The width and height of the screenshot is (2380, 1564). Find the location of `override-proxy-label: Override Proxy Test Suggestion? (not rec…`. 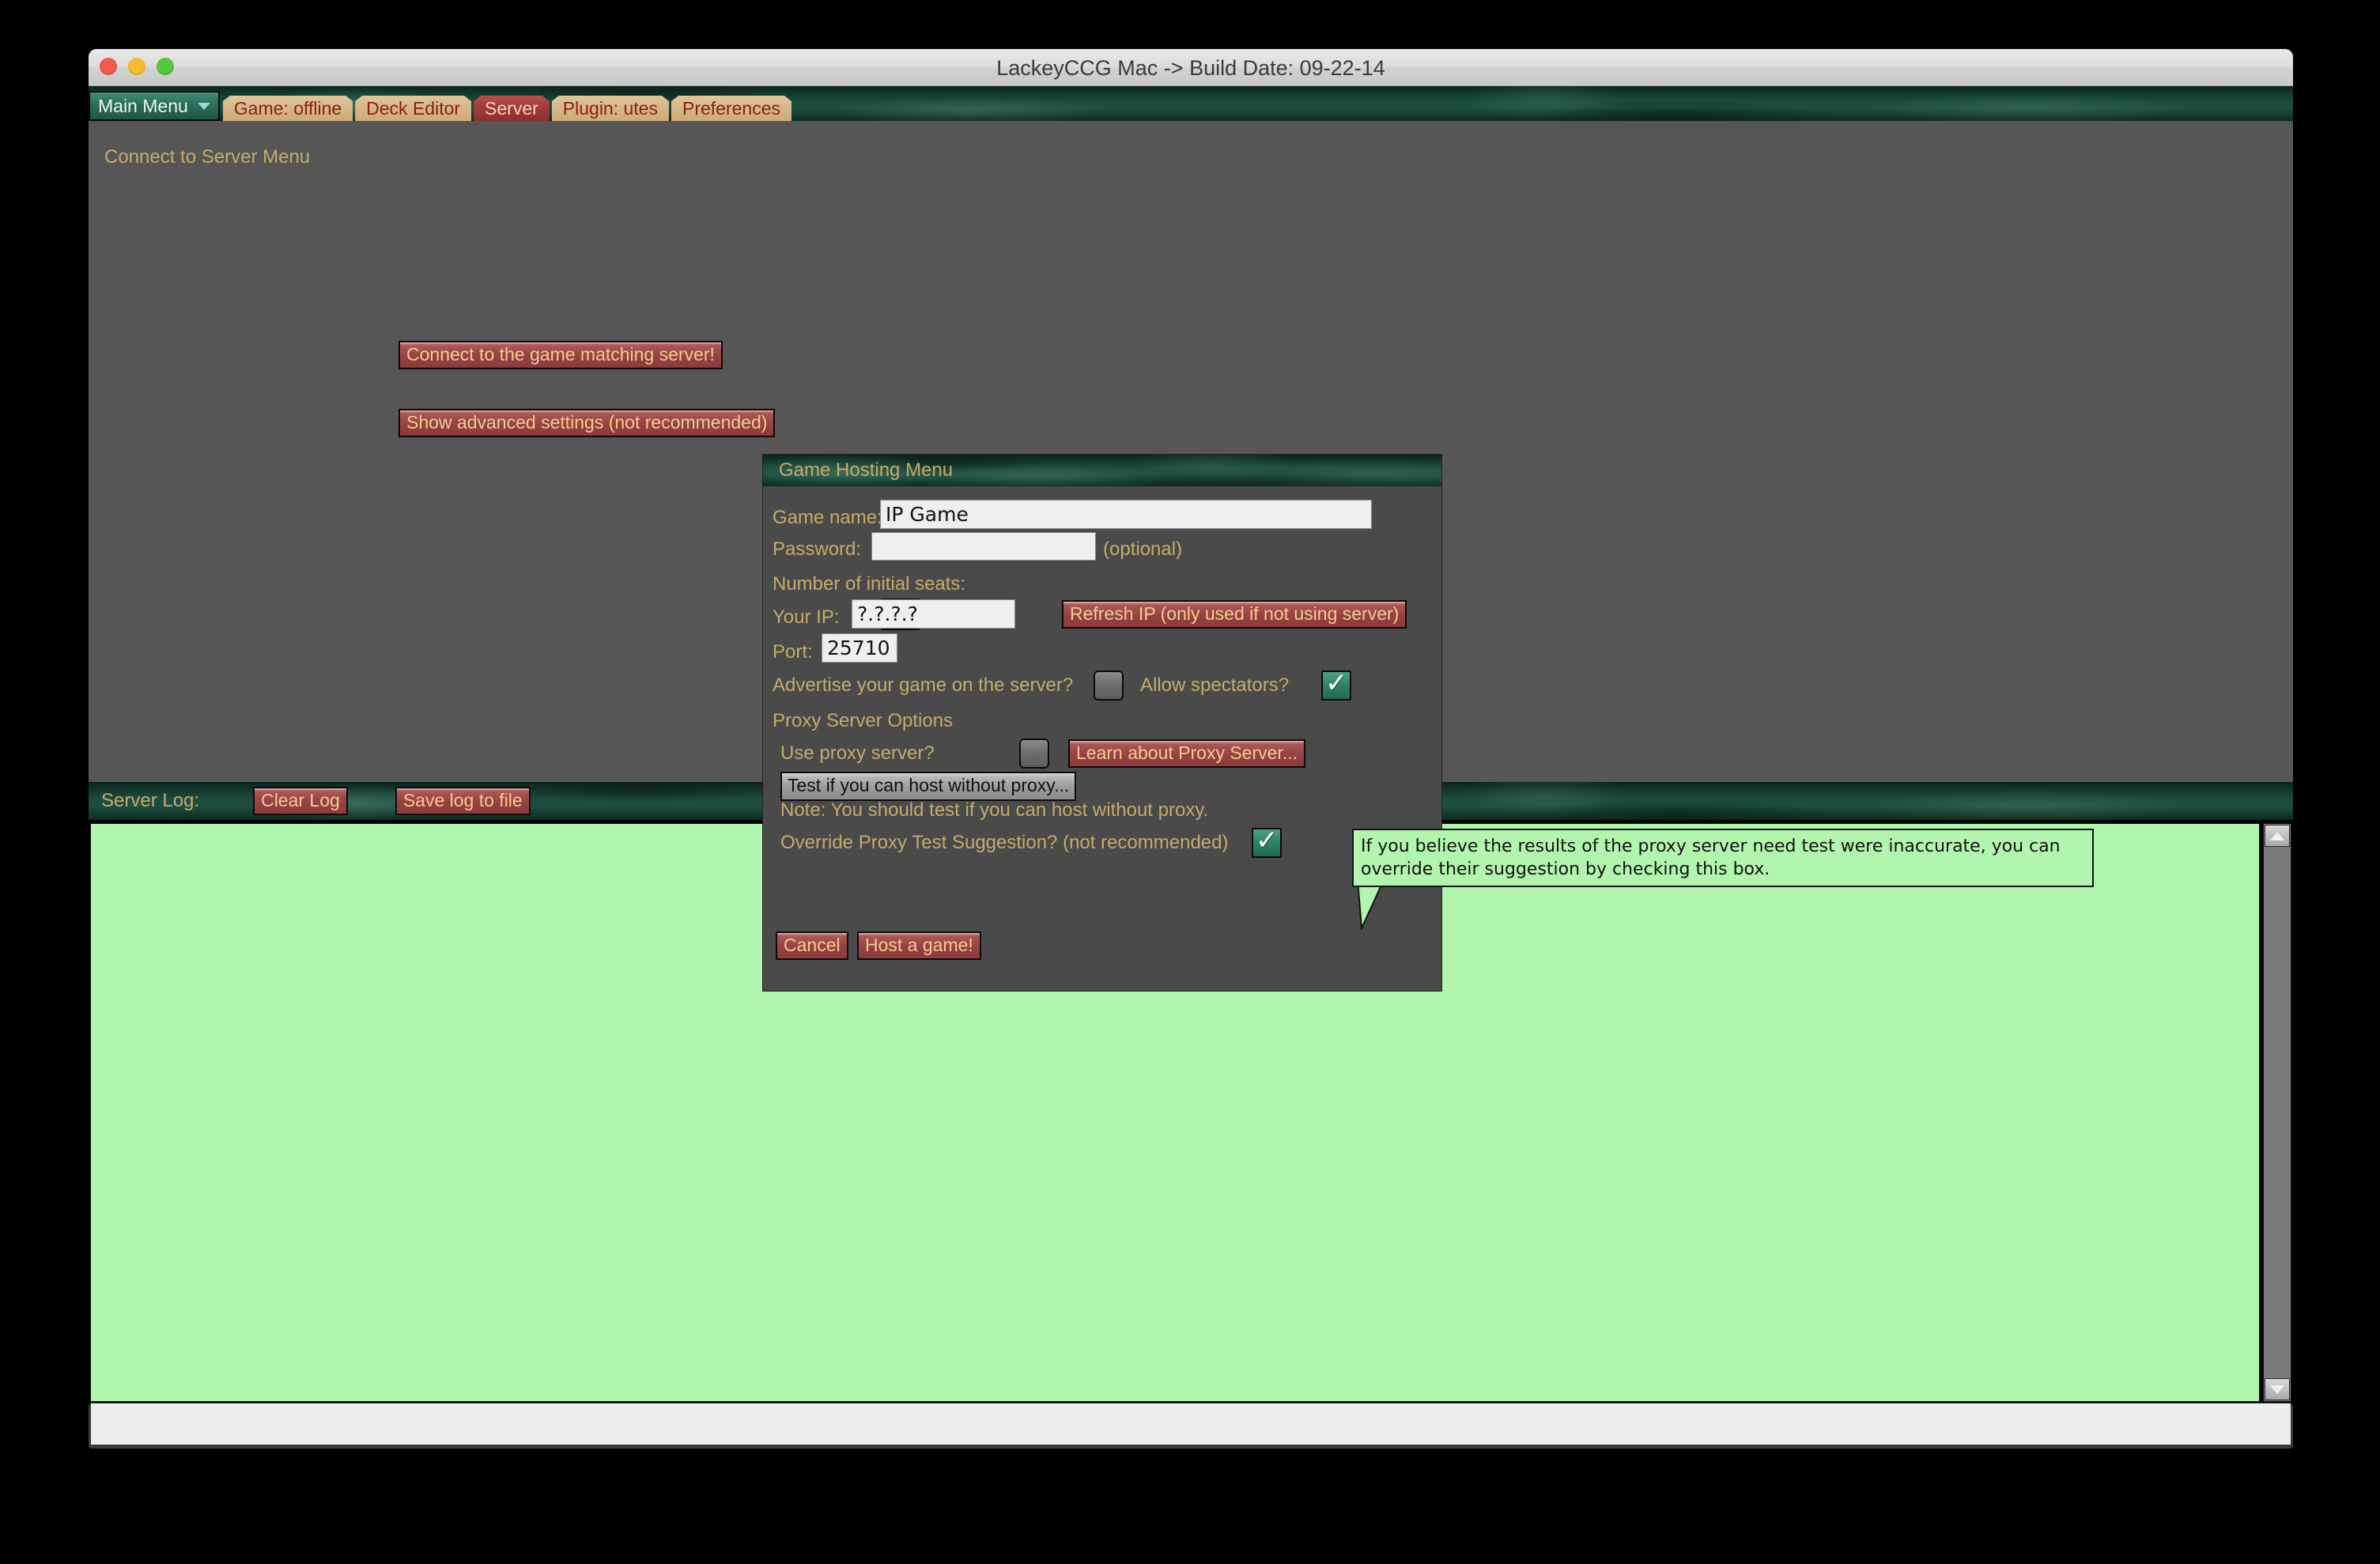

override-proxy-label: Override Proxy Test Suggestion? (not rec… is located at coordinates (1004, 842).